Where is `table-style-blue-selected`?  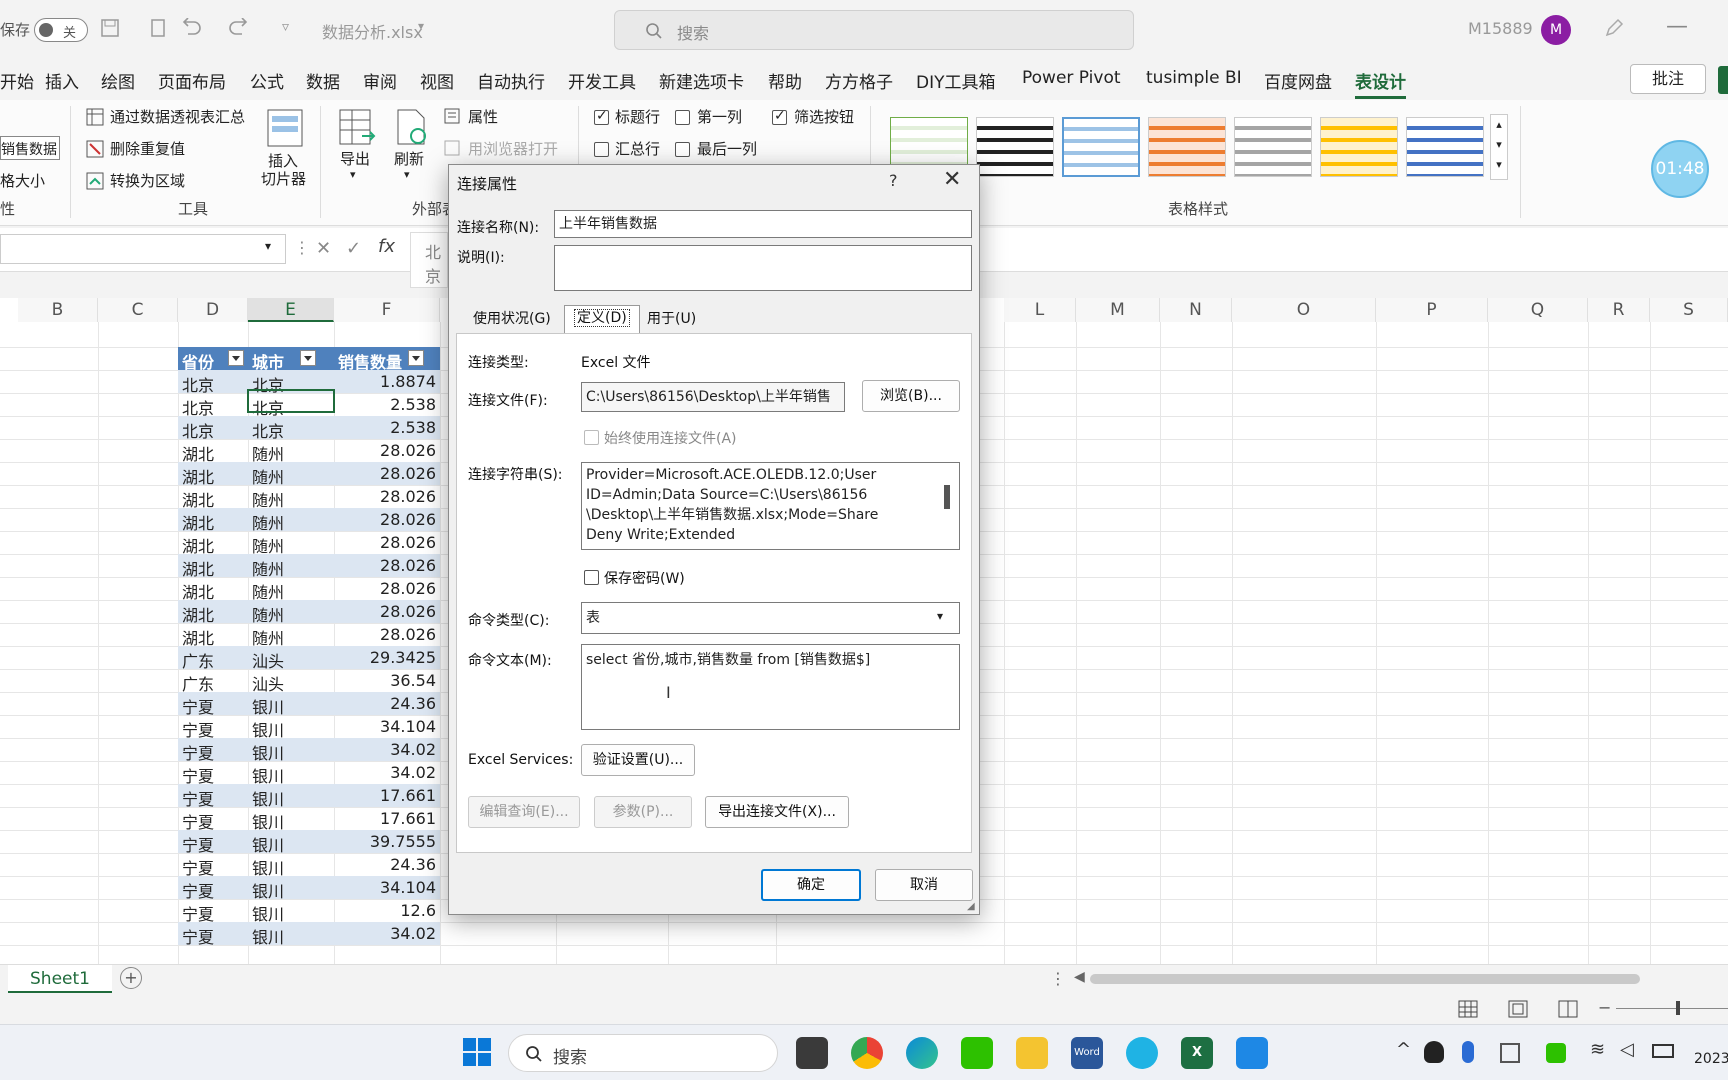
table-style-blue-selected is located at coordinates (1101, 147).